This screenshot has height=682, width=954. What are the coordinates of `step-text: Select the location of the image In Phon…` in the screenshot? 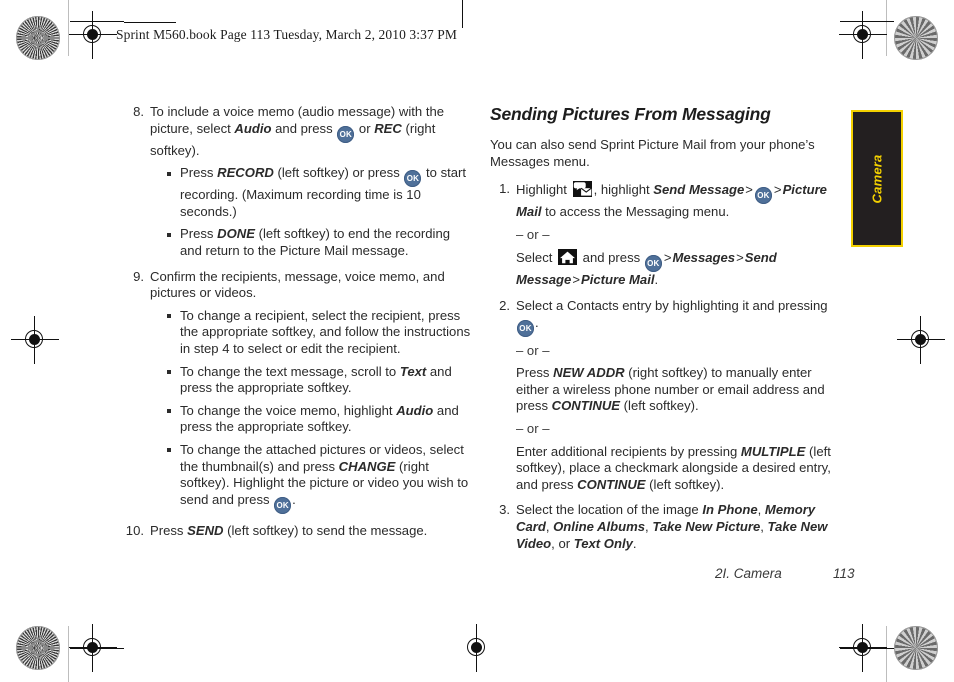 It's located at (672, 526).